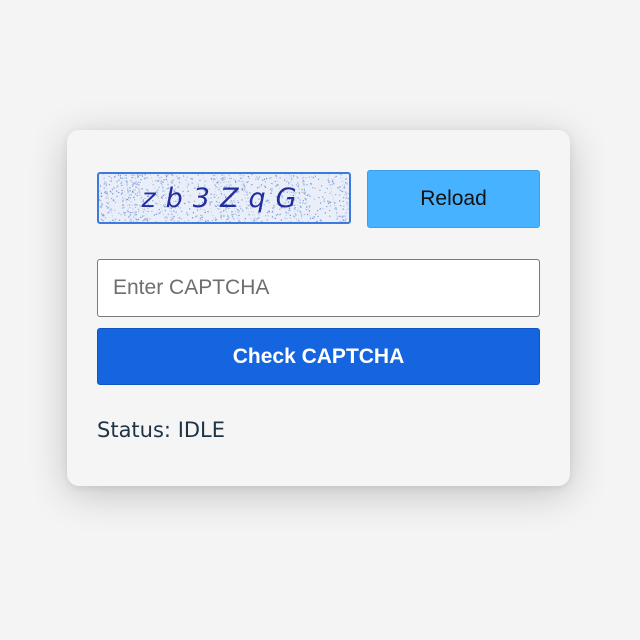 The image size is (640, 640). I want to click on captcha-image: zb3ZqG, so click(224, 198).